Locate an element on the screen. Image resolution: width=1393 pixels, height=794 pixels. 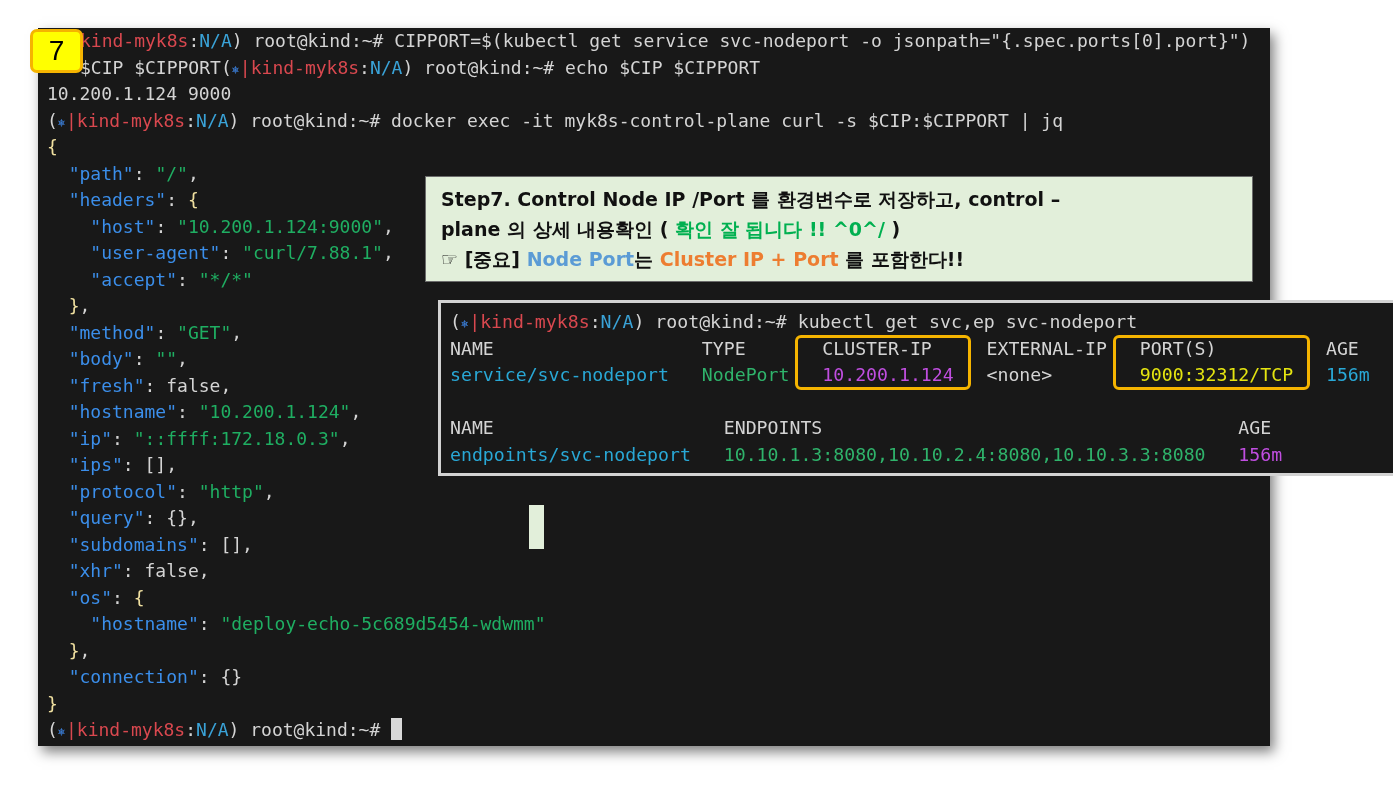
terminal-line: (⎈|kind-myk8s:N/A) root@kind:~# kubectl get svc,ep svc-nodeport is located at coordinates (794, 322).